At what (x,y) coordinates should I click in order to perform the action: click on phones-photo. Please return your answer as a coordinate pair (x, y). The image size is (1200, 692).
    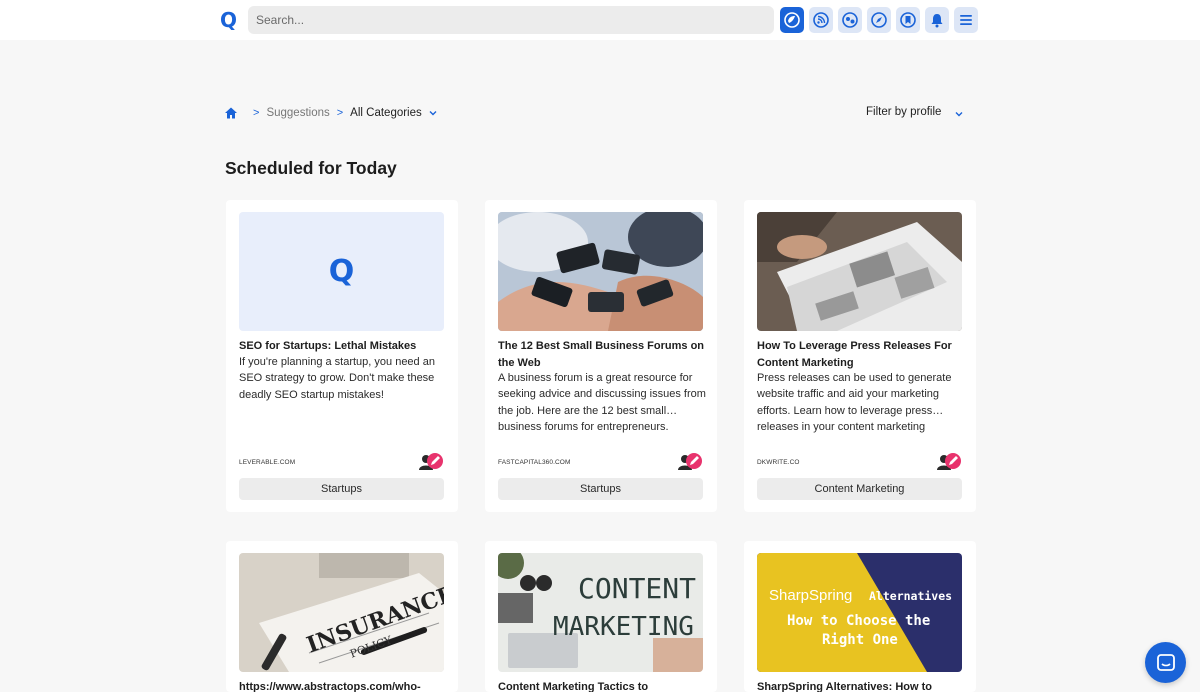
    Looking at the image, I should click on (600, 271).